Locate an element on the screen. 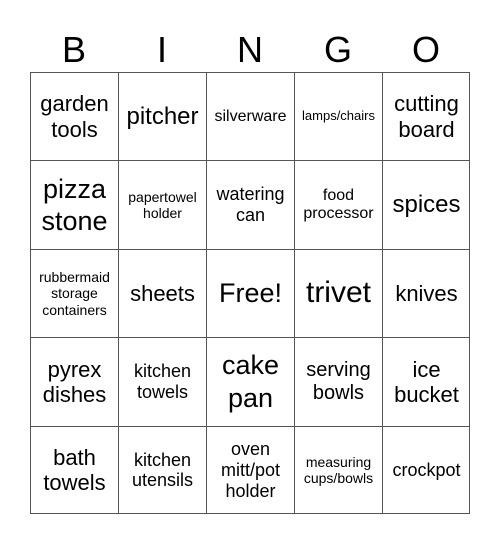 The height and width of the screenshot is (544, 500). bingo-cell: crockpot is located at coordinates (426, 469).